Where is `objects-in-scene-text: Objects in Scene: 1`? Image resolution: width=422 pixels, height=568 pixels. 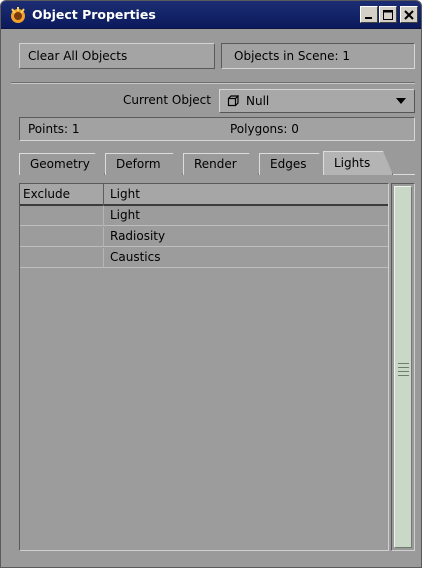 objects-in-scene-text: Objects in Scene: 1 is located at coordinates (292, 56).